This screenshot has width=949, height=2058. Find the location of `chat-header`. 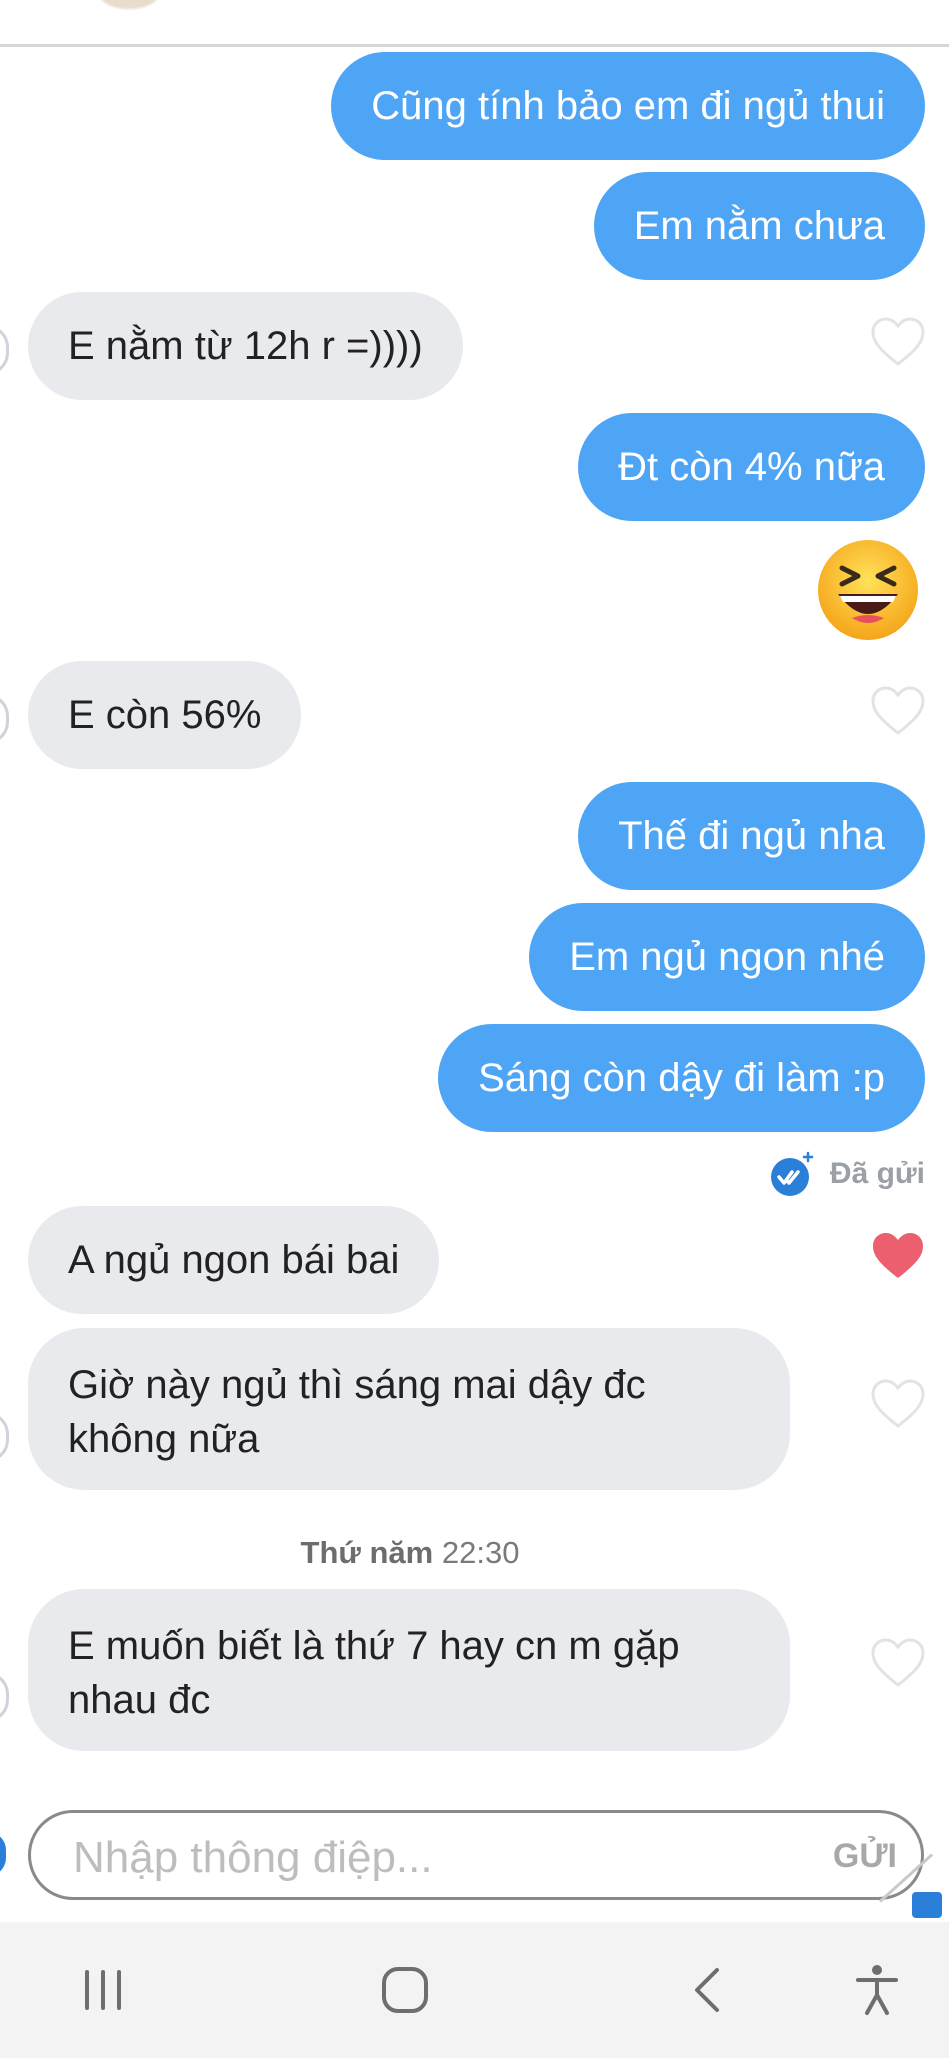

chat-header is located at coordinates (474, 23).